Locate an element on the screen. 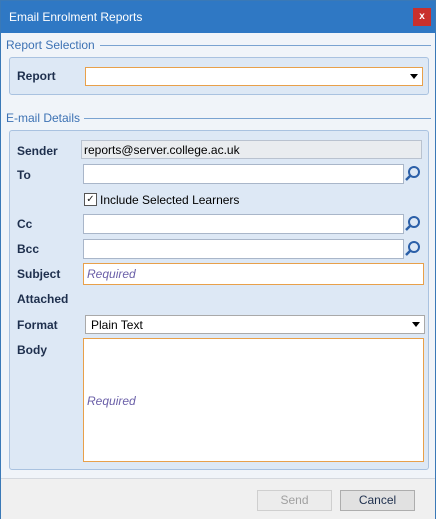 The image size is (436, 519). cc-label: Cc is located at coordinates (25, 224).